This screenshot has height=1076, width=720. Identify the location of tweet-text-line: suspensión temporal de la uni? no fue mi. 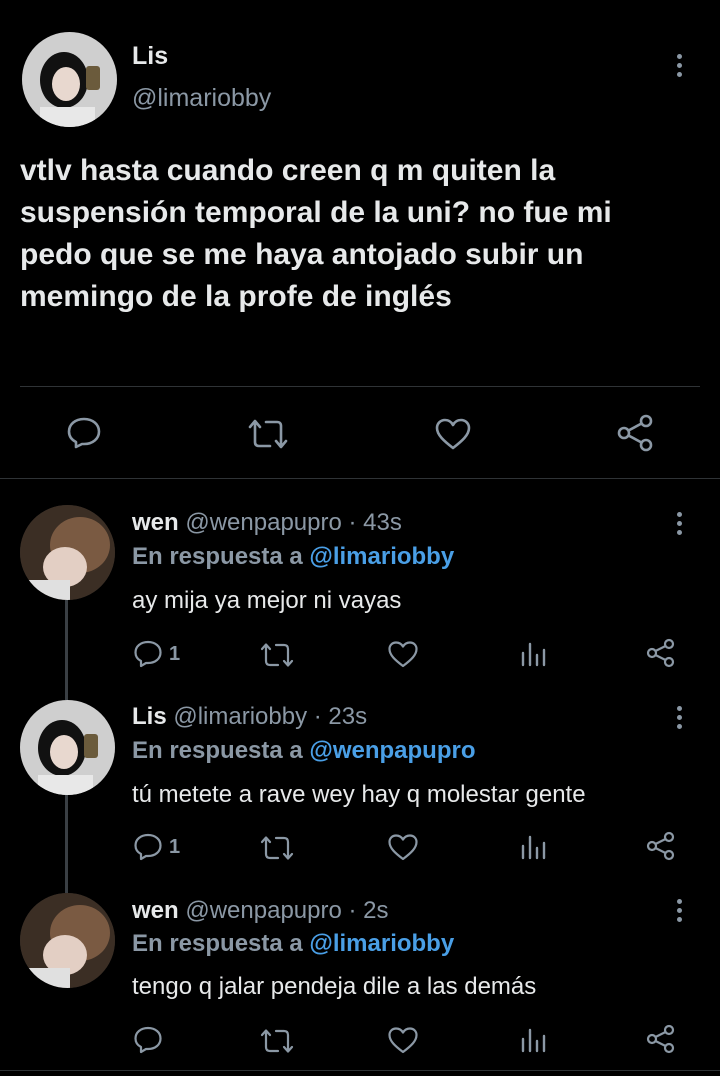
(316, 212).